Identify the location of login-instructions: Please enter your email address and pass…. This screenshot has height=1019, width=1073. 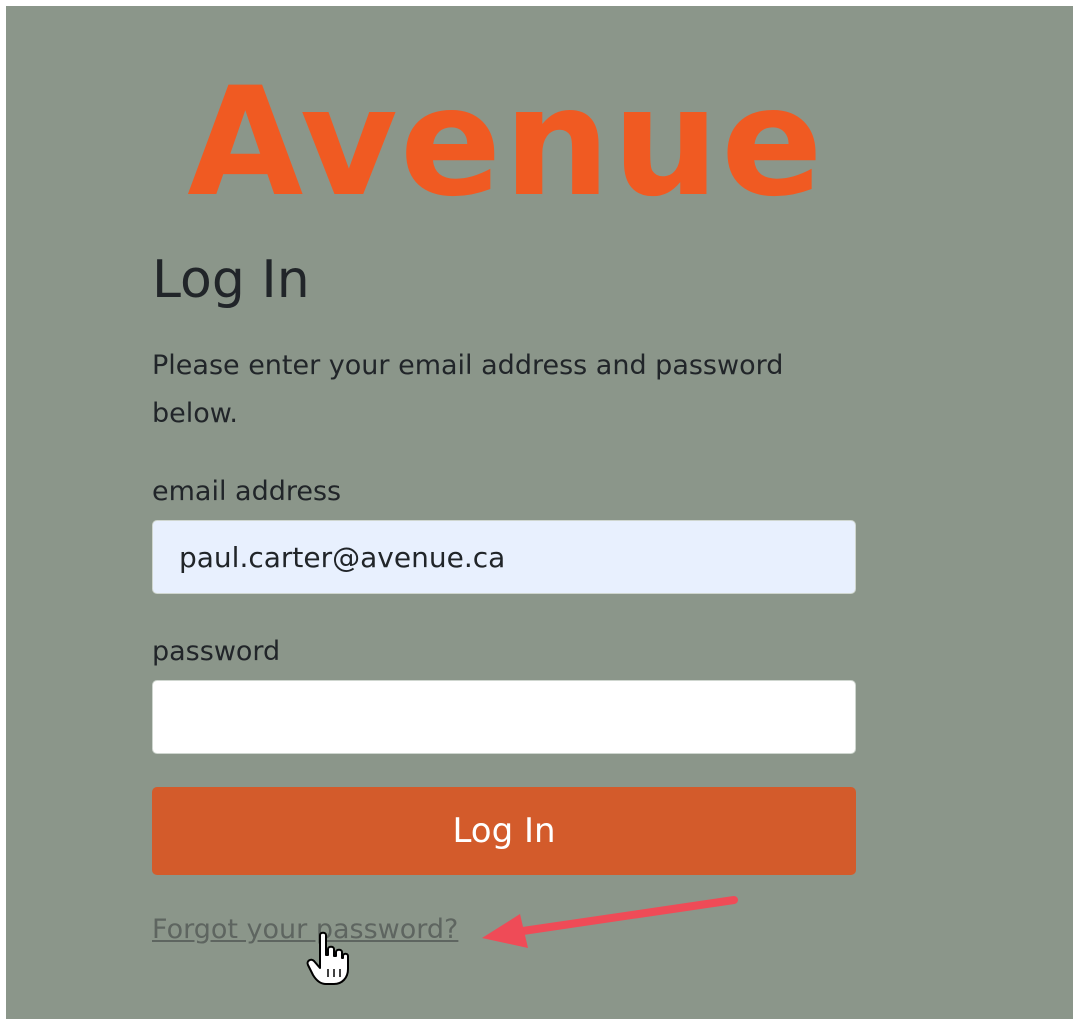
(468, 389).